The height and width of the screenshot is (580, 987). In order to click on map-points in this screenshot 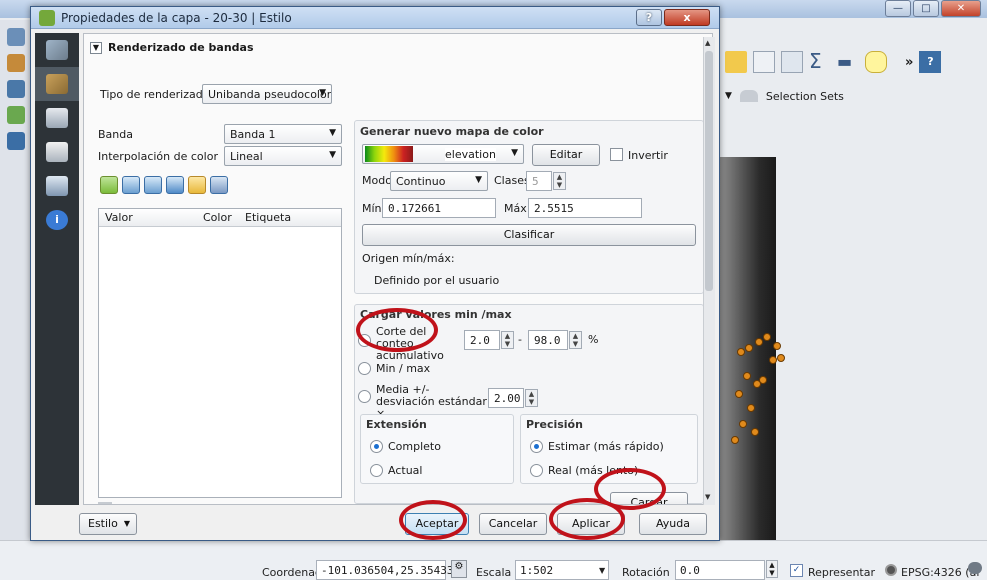, I will do `click(759, 390)`.